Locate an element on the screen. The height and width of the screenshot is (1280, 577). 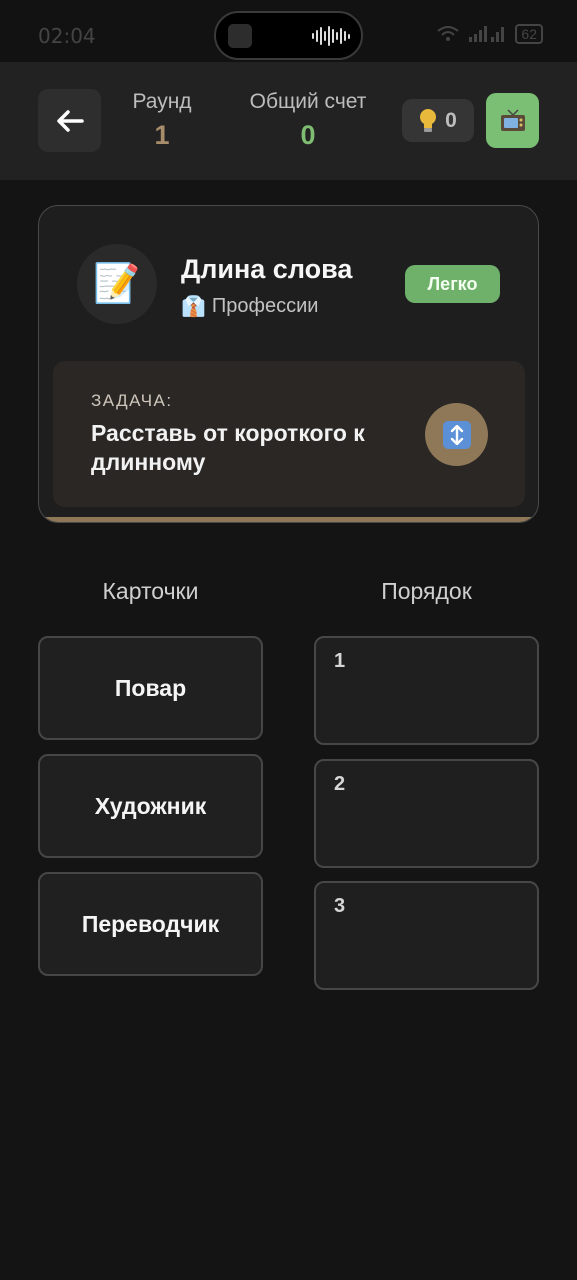
game-header: Раунд 1 Общий счет 0 0 is located at coordinates (288, 121).